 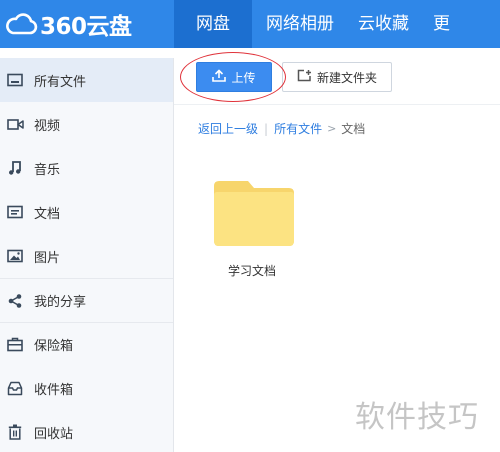 What do you see at coordinates (15, 301) in the screenshot?
I see `share-icon` at bounding box center [15, 301].